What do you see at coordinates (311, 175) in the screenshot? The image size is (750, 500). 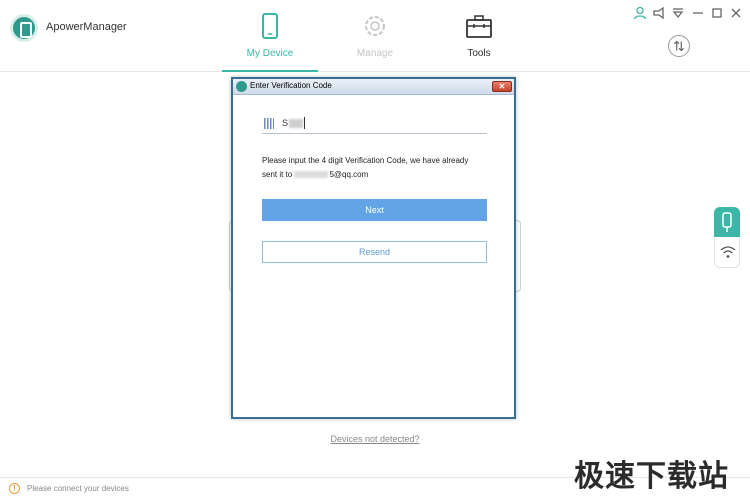 I see `redacted-email` at bounding box center [311, 175].